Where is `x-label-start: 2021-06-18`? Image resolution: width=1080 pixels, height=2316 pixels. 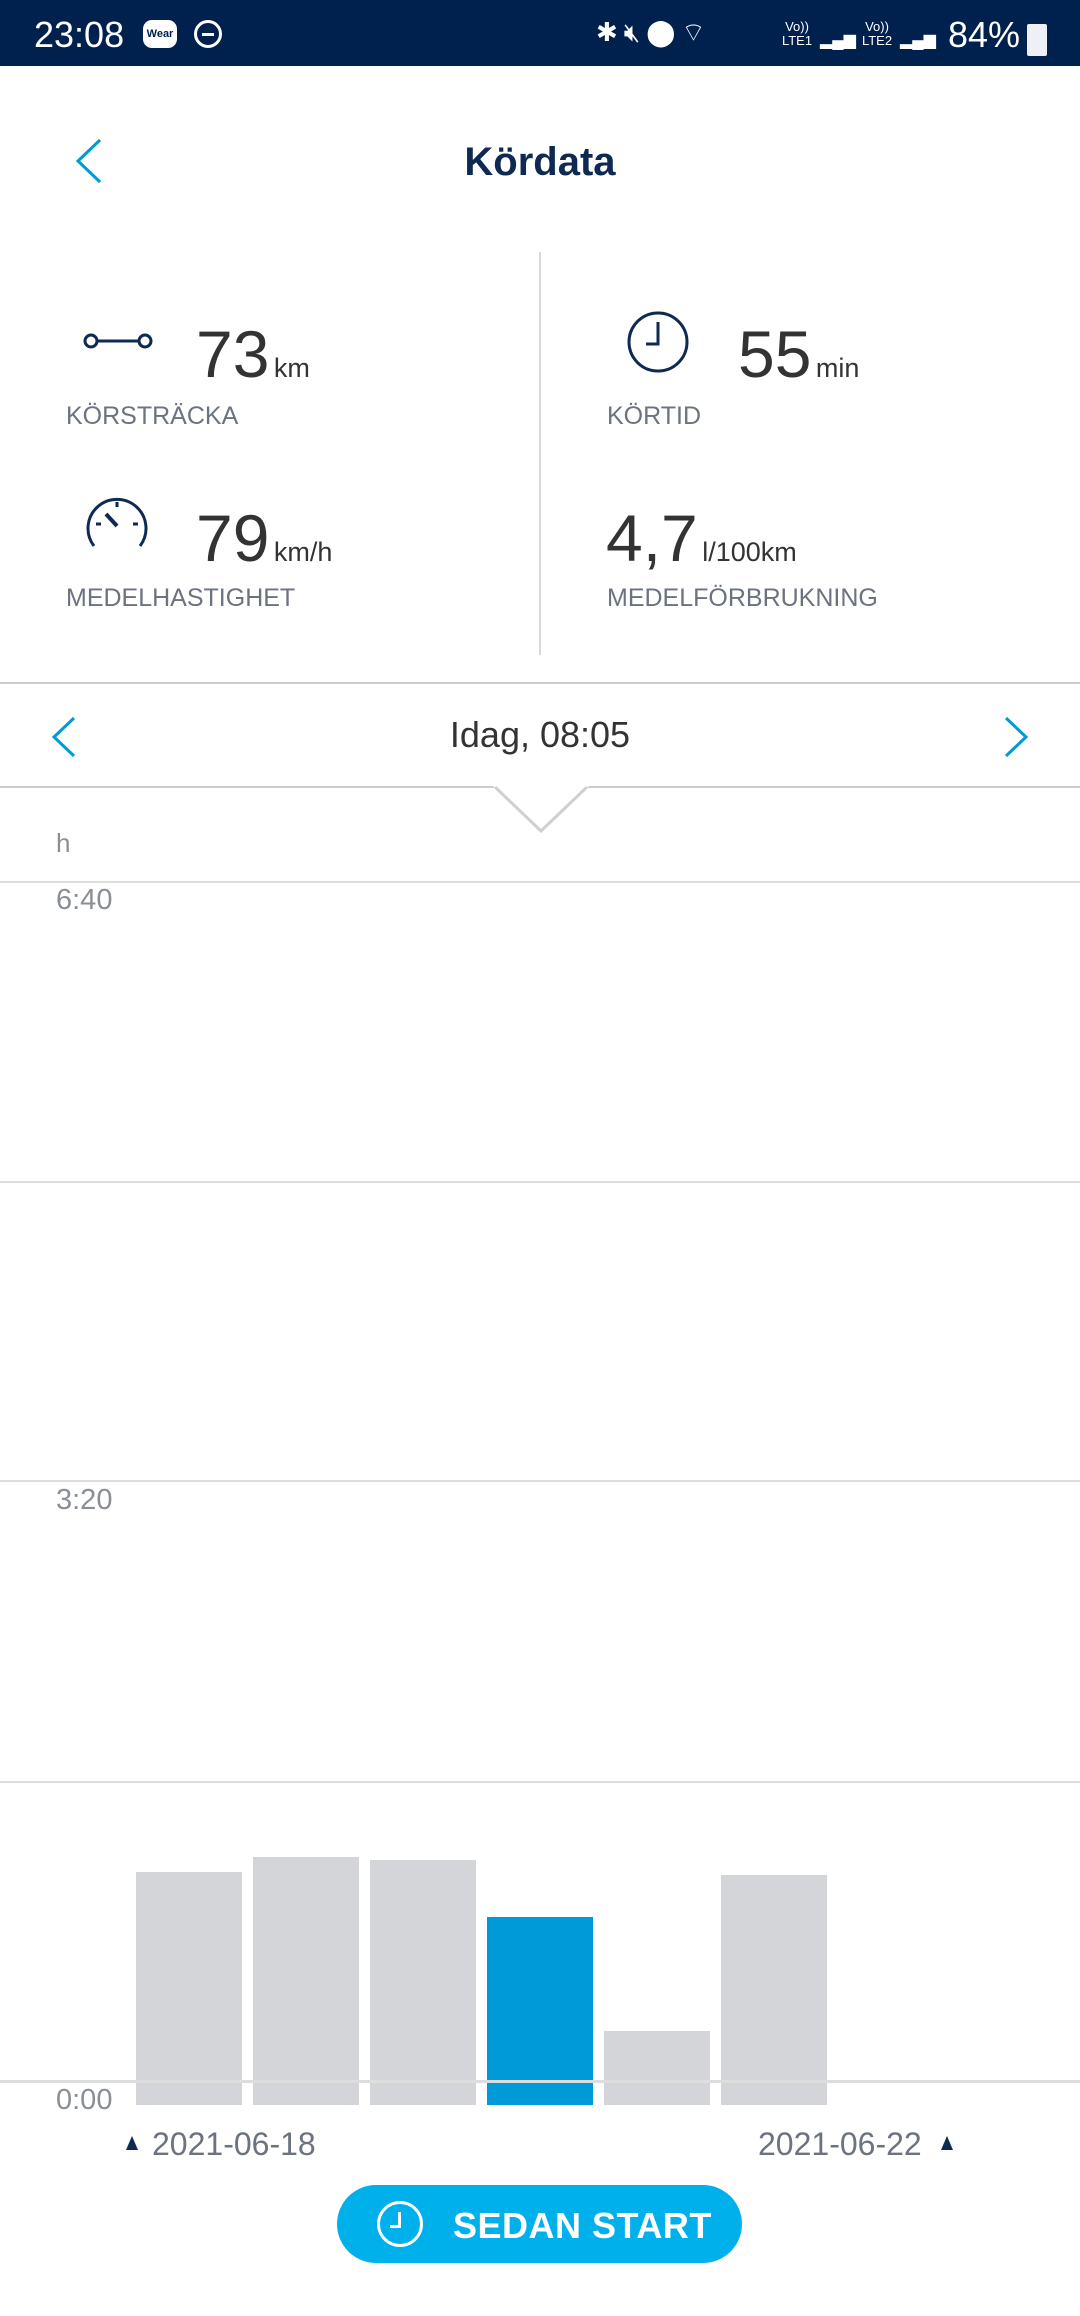
x-label-start: 2021-06-18 is located at coordinates (234, 2144).